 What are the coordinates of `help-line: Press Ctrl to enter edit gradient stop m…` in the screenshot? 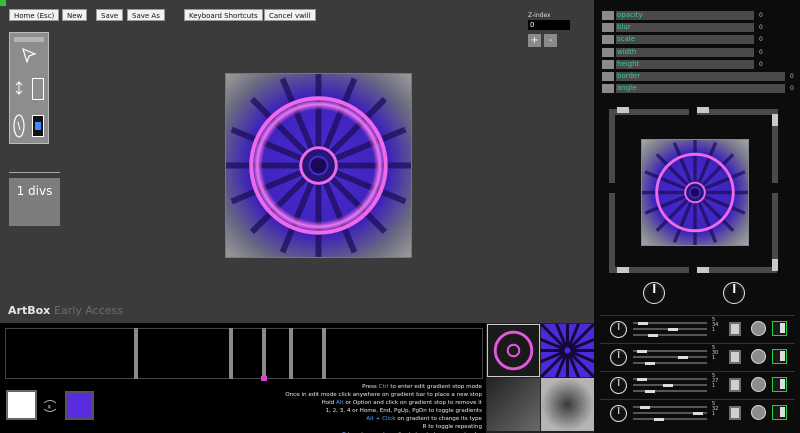 It's located at (422, 387).